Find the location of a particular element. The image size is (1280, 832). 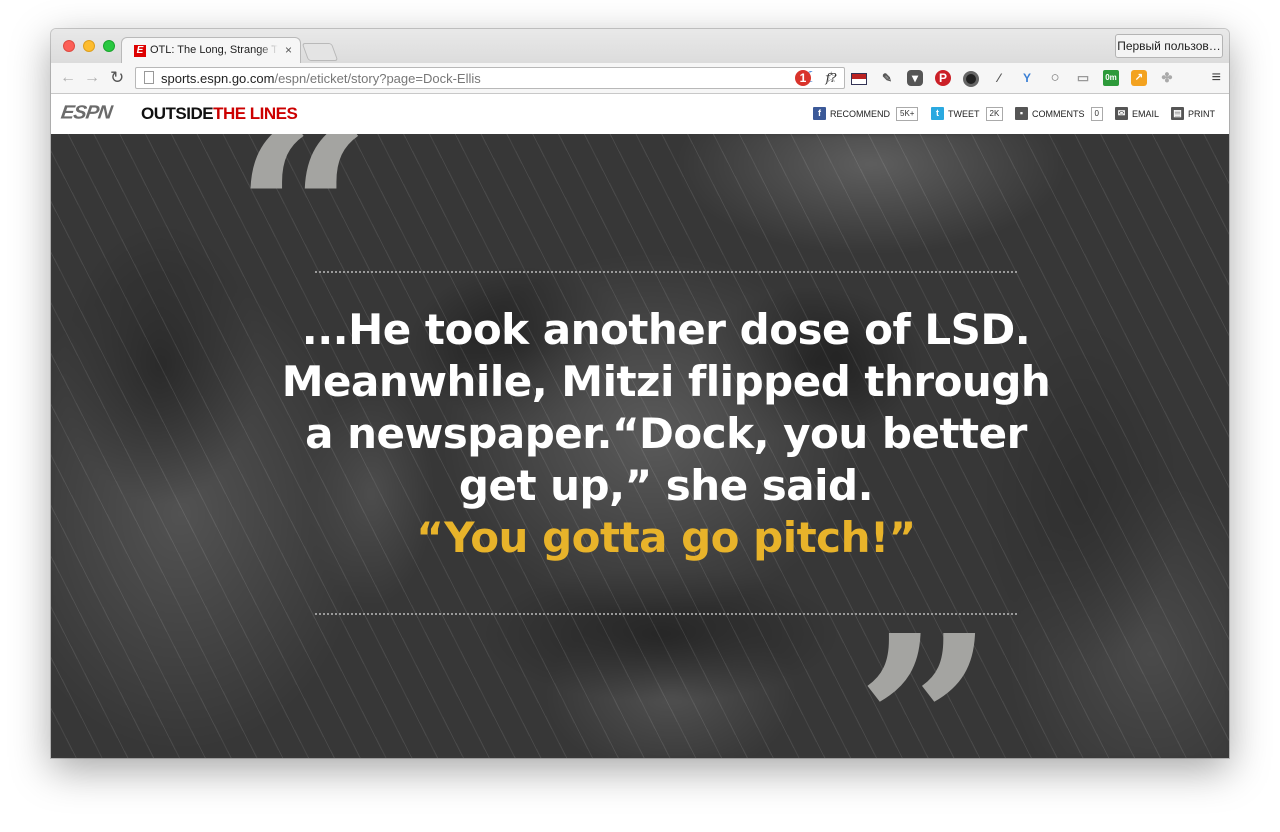

analytics-chart-icon: ↗ is located at coordinates (1139, 78).